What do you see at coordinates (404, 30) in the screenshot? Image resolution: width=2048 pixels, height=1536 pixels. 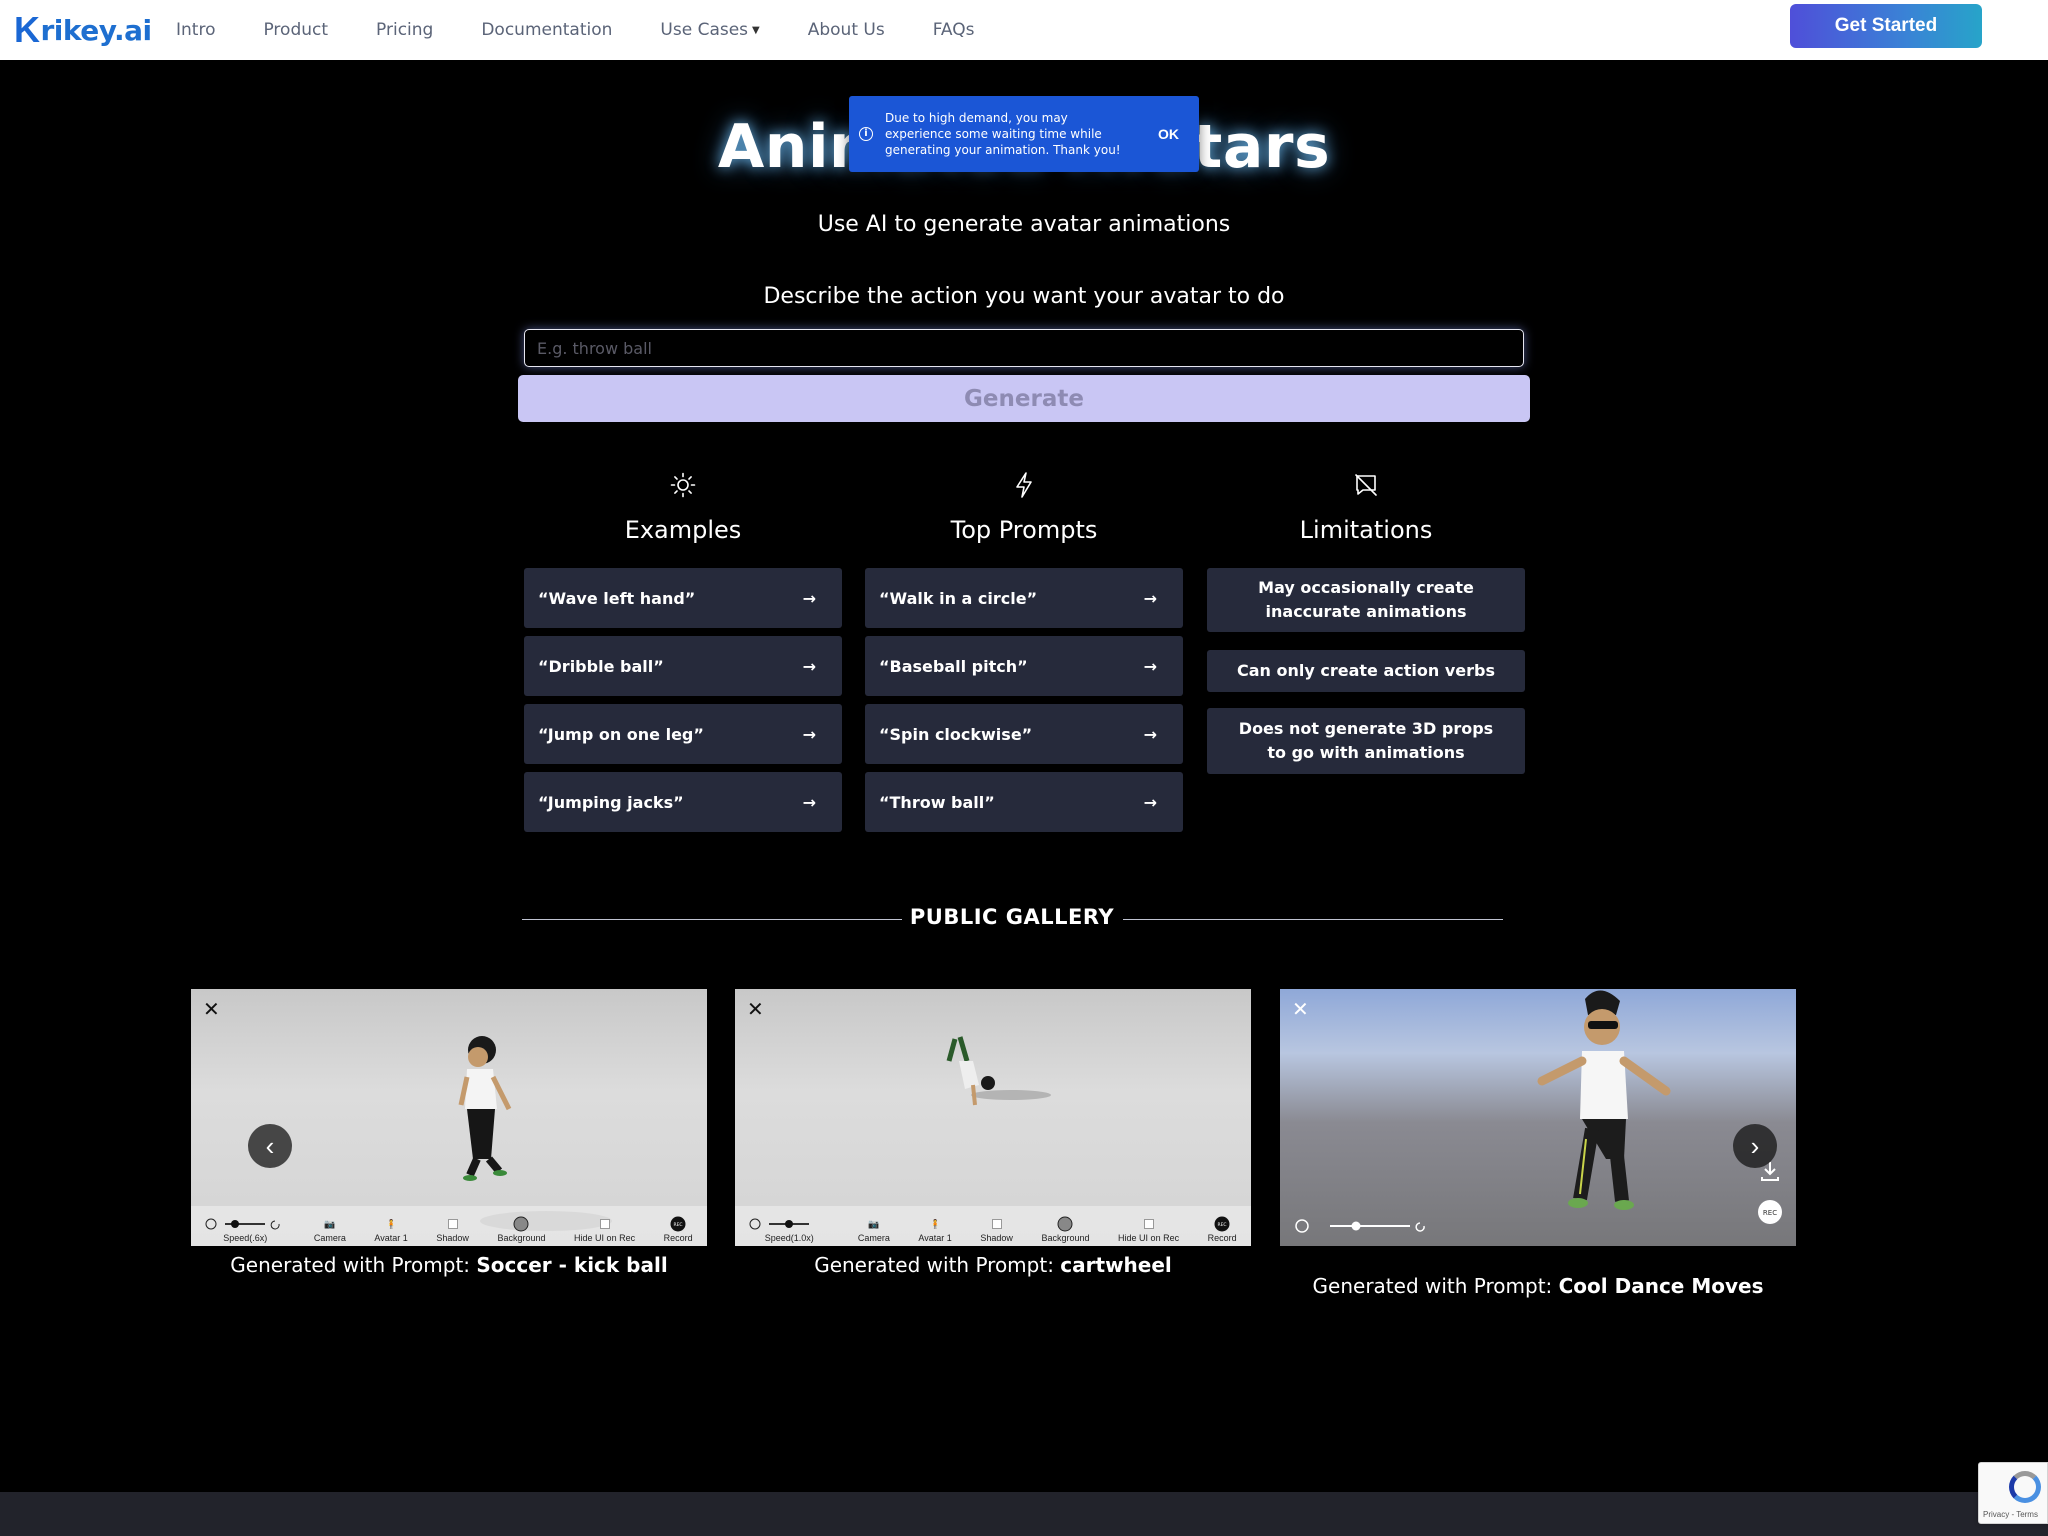 I see `nav-link-pricing: Pricing` at bounding box center [404, 30].